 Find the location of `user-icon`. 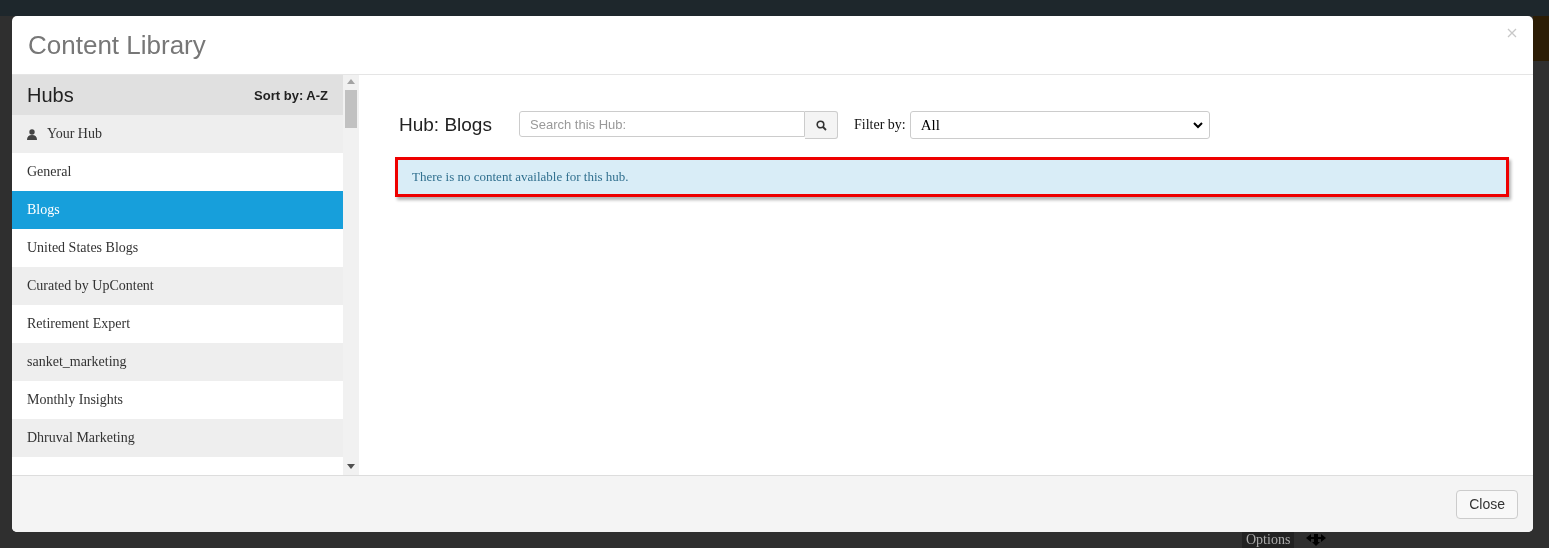

user-icon is located at coordinates (32, 134).